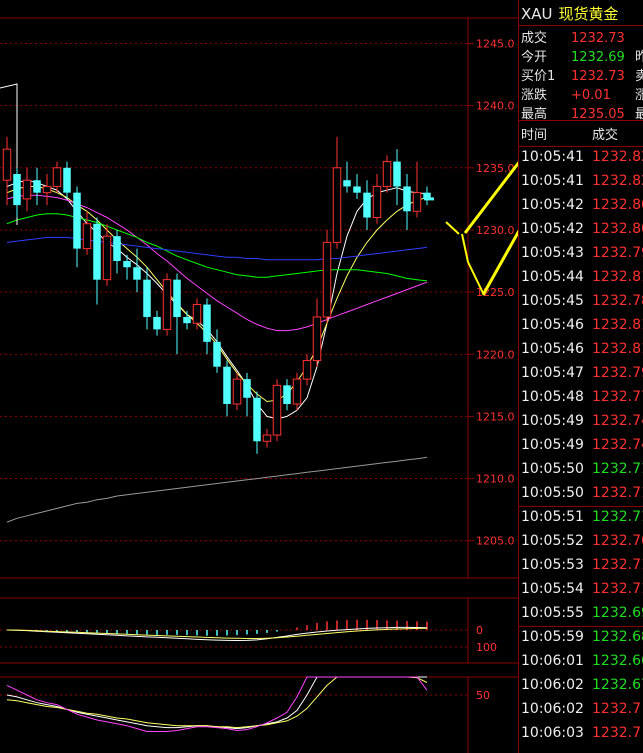 The width and height of the screenshot is (643, 753). Describe the element at coordinates (581, 737) in the screenshot. I see `tick-row: 10:06:03 1232.7` at that location.